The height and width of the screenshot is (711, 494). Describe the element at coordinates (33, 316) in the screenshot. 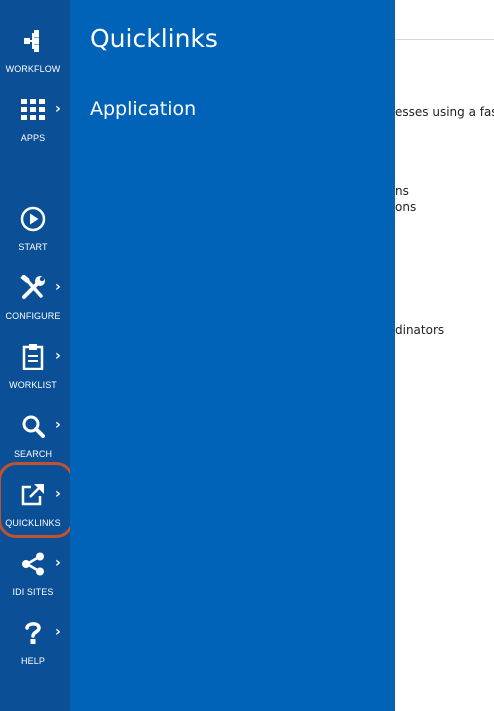

I see `sidebar-item-label: CONFIGURE` at that location.